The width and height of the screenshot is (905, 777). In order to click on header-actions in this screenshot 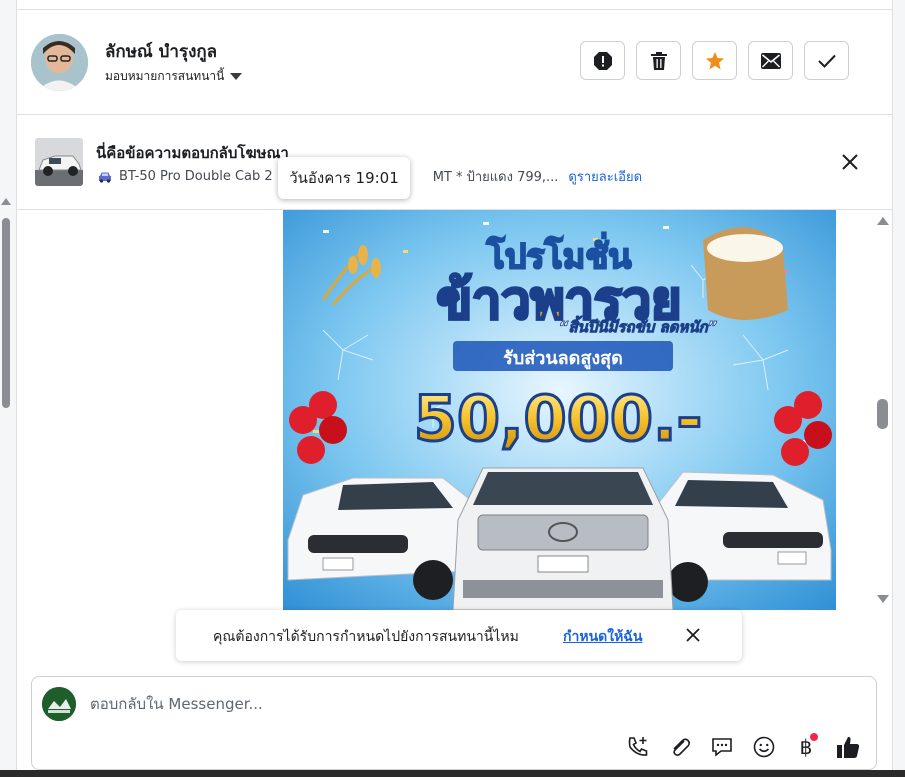, I will do `click(714, 60)`.